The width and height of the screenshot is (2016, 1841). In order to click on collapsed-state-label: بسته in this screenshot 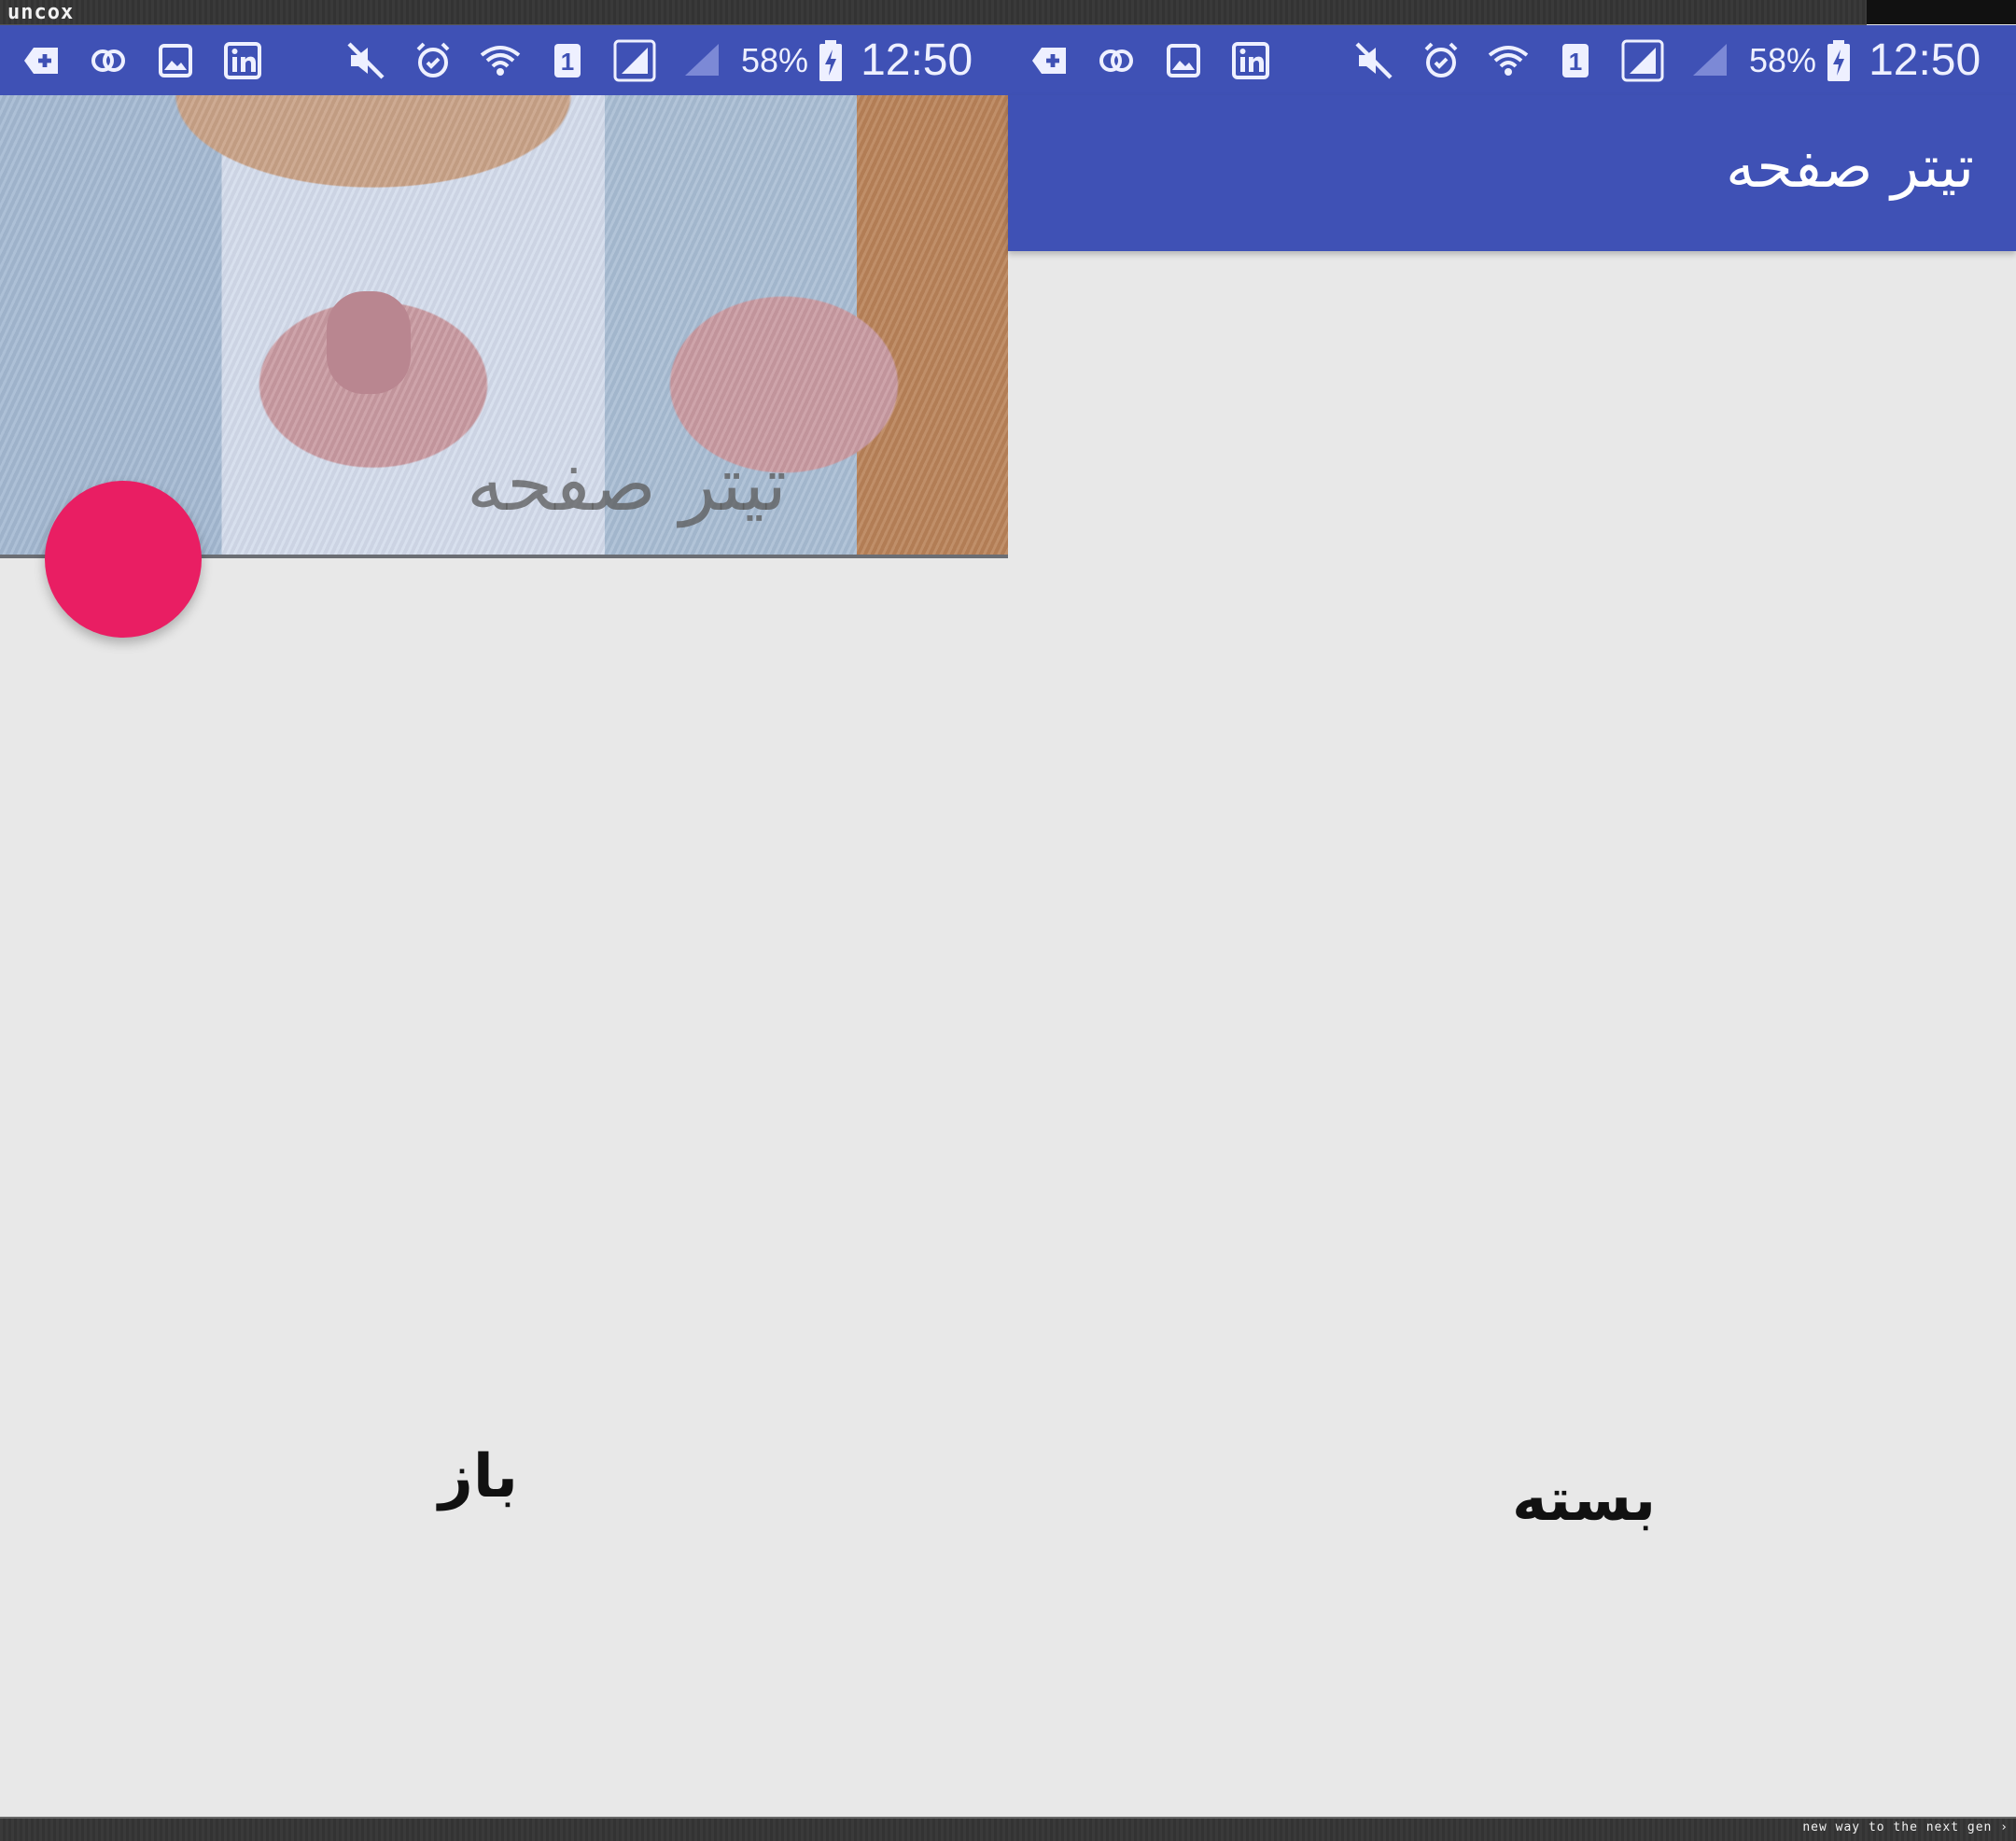, I will do `click(1584, 1500)`.